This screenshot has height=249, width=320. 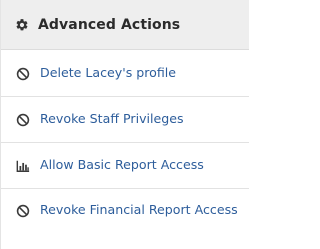 I want to click on panel-title: Advanced Actions, so click(x=109, y=24).